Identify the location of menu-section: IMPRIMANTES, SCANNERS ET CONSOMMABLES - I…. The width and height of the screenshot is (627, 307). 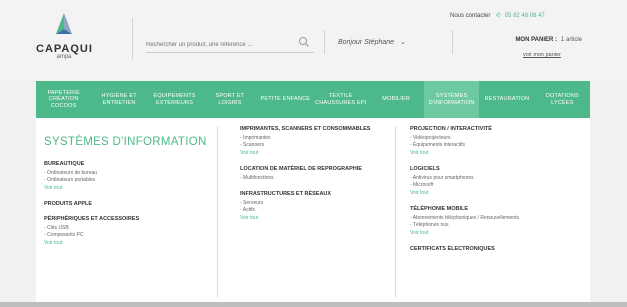
(318, 141).